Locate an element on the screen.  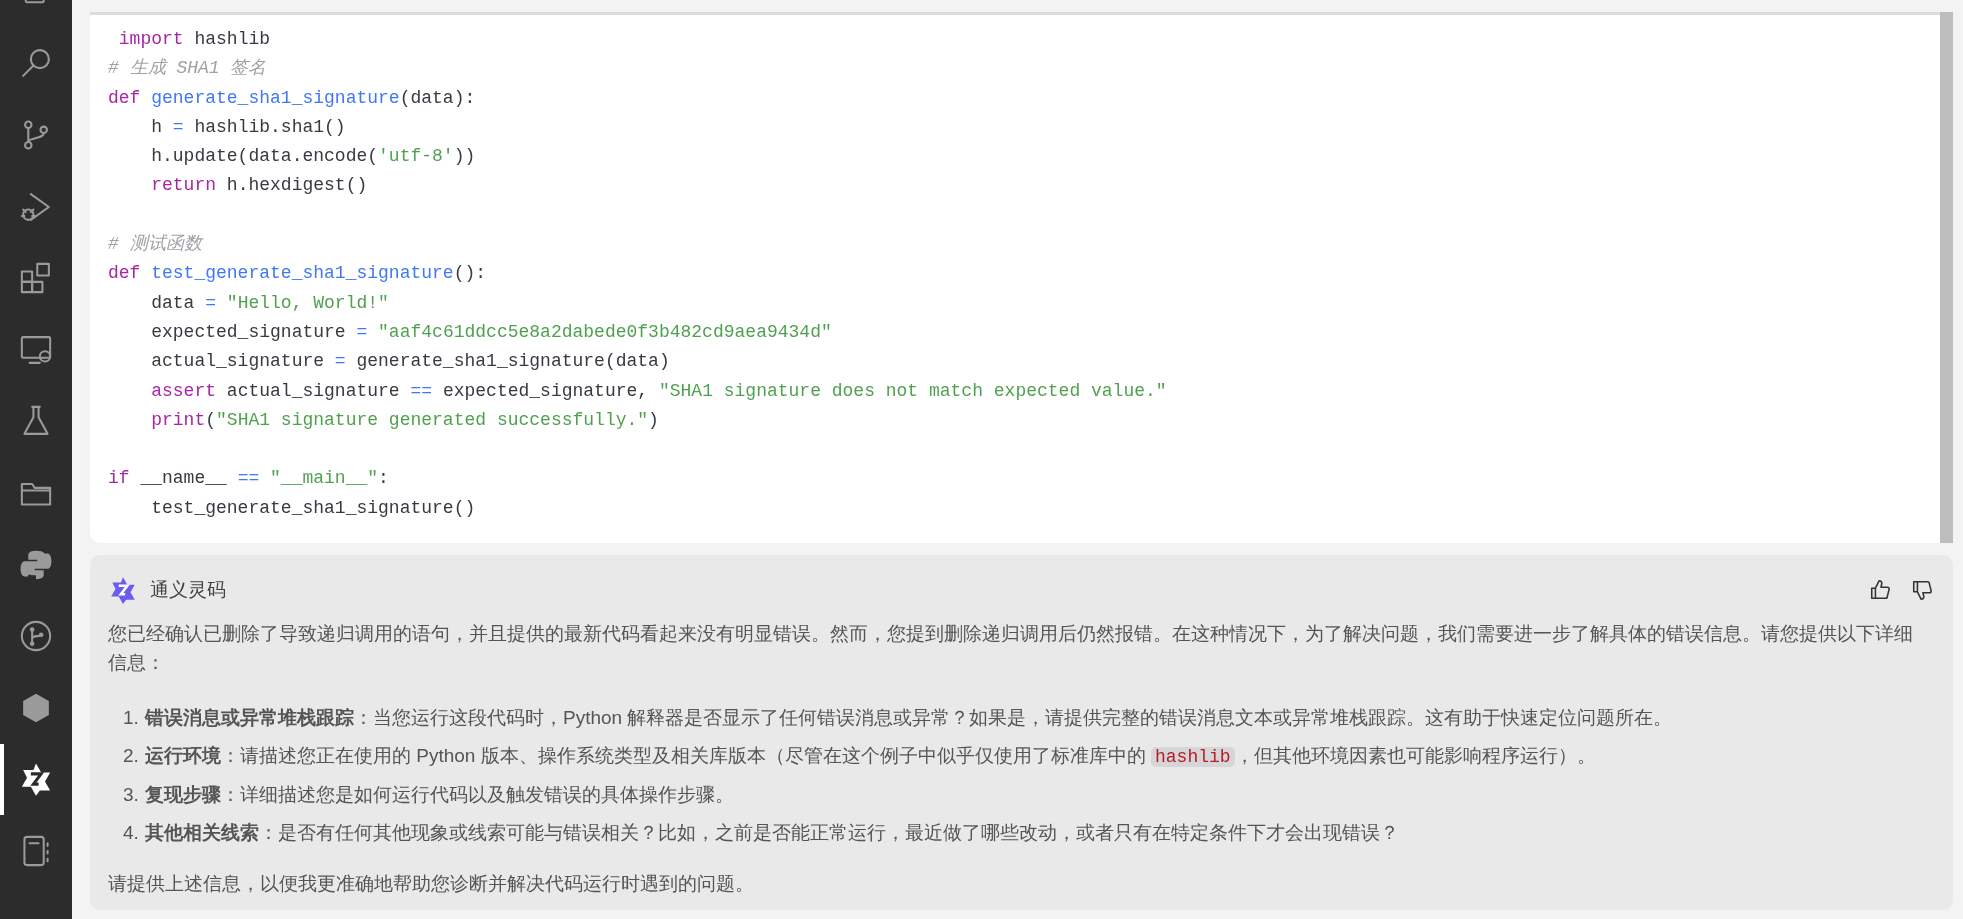
code-line: def test_generate_sha1_signature(): is located at coordinates (298, 274).